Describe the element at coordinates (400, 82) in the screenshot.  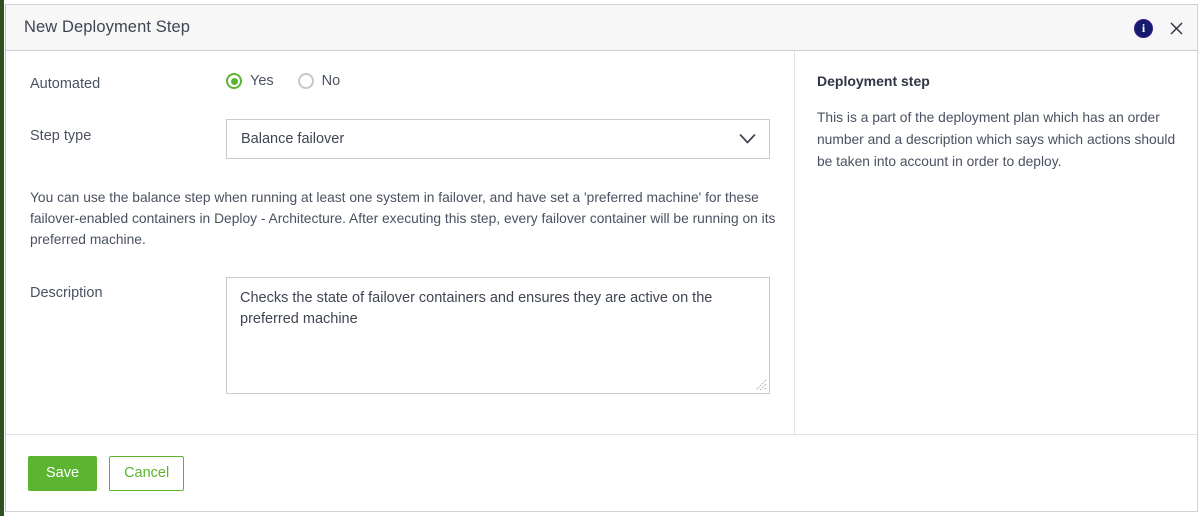
I see `field-automated: Automated Yes No` at that location.